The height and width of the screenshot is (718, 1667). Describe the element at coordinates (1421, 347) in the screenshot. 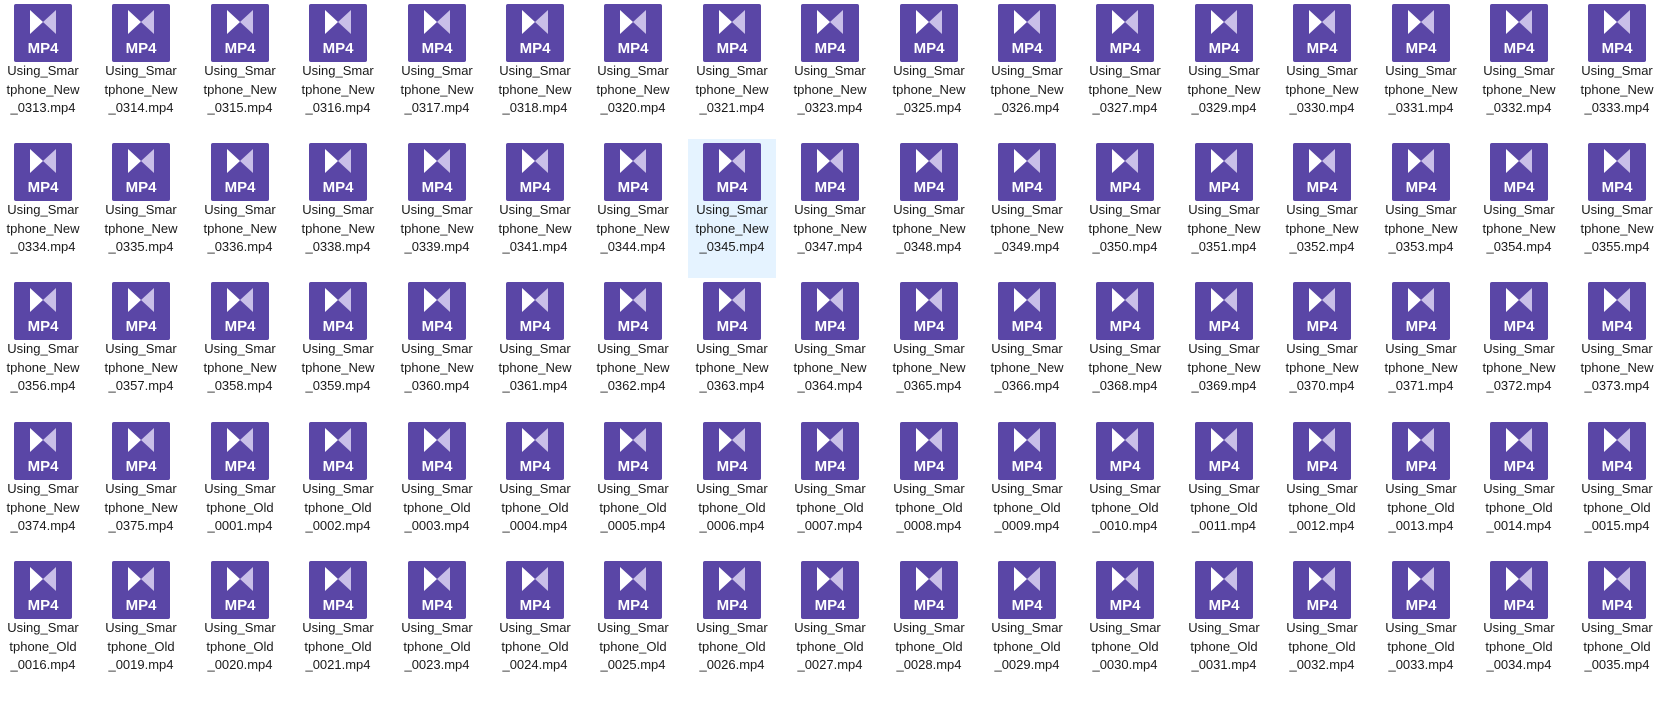

I see `file-item: MP4 Using_Smar tphone_New _0371.mp4` at that location.